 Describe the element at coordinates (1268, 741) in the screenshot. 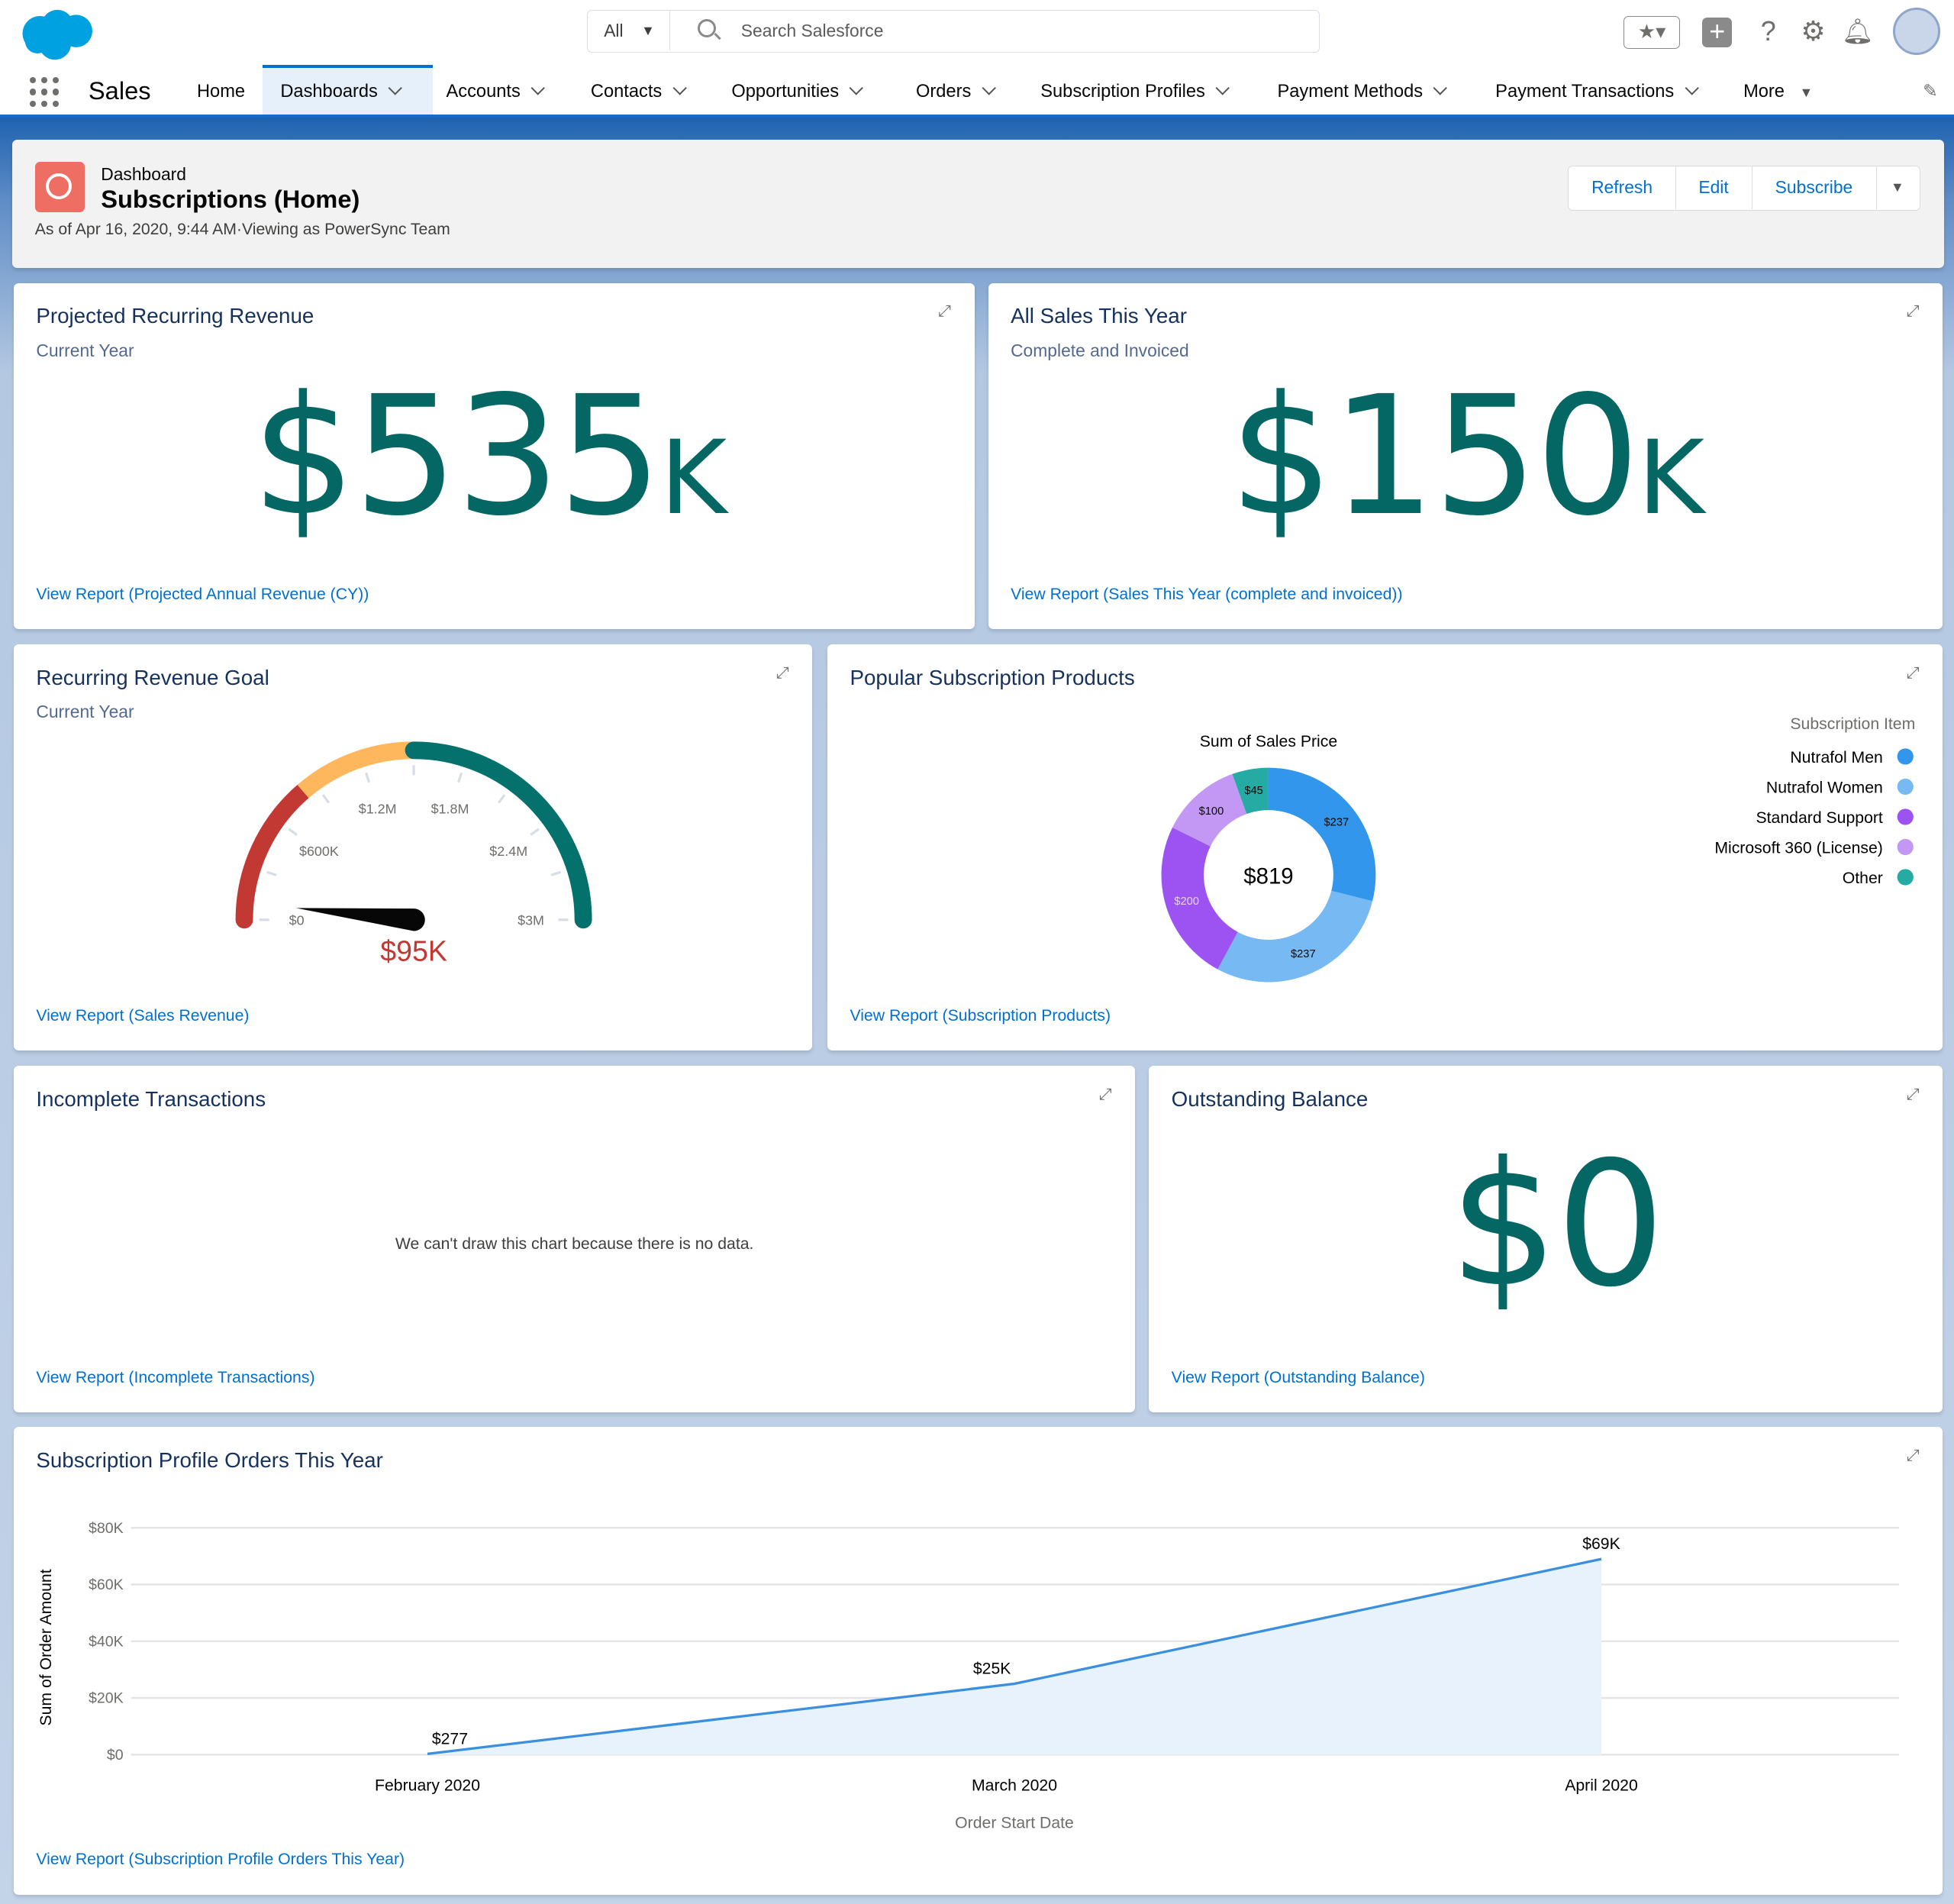

I see `donut-title: Sum of Sales Price` at that location.